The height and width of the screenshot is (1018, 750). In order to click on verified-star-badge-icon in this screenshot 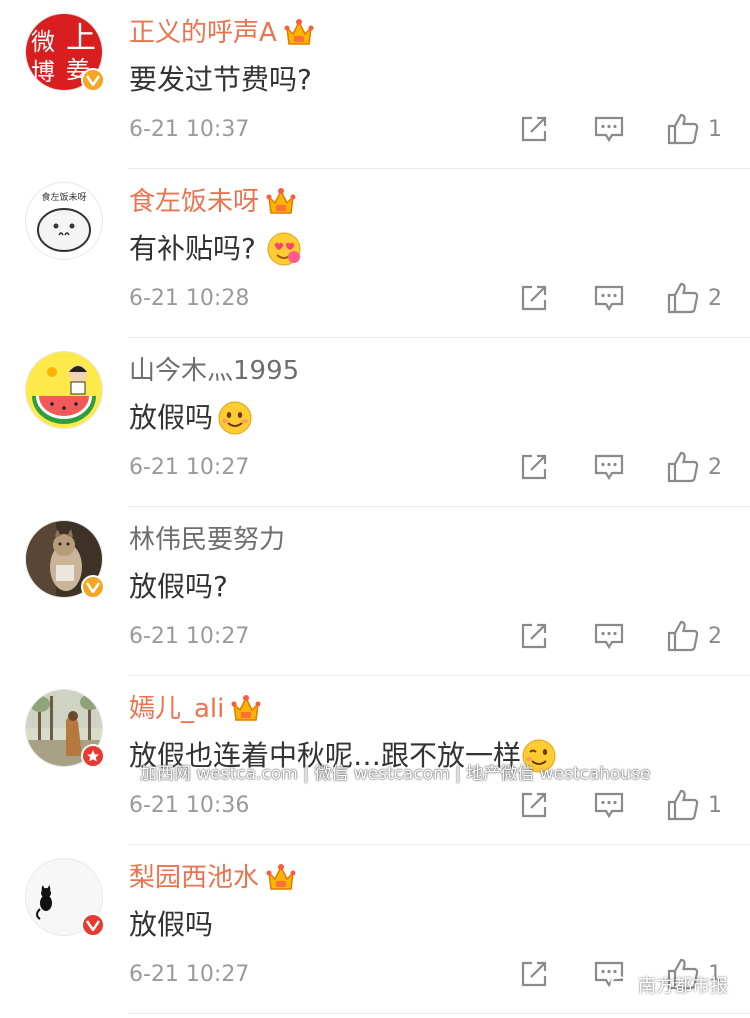, I will do `click(93, 756)`.